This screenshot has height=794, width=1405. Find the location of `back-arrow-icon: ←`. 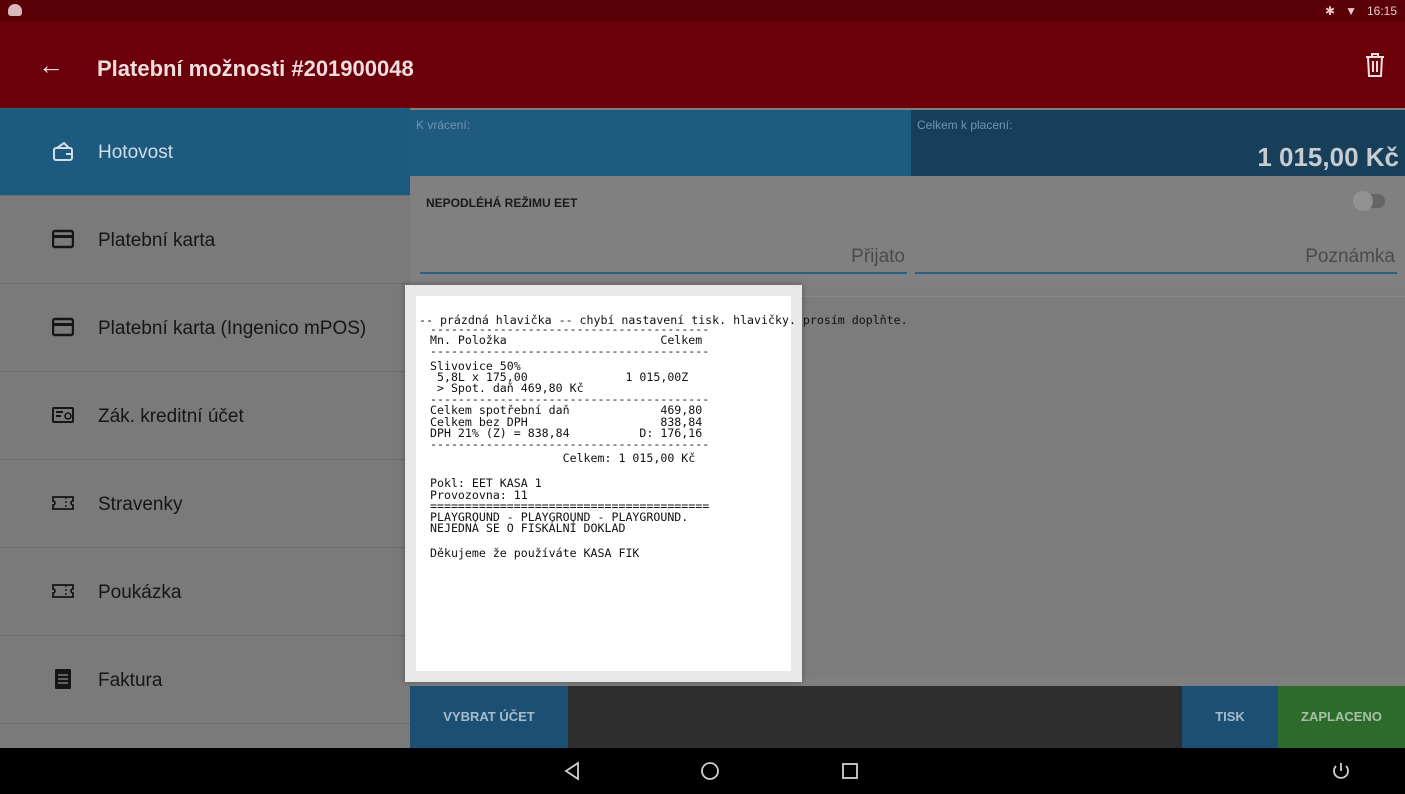

back-arrow-icon: ← is located at coordinates (51, 65).